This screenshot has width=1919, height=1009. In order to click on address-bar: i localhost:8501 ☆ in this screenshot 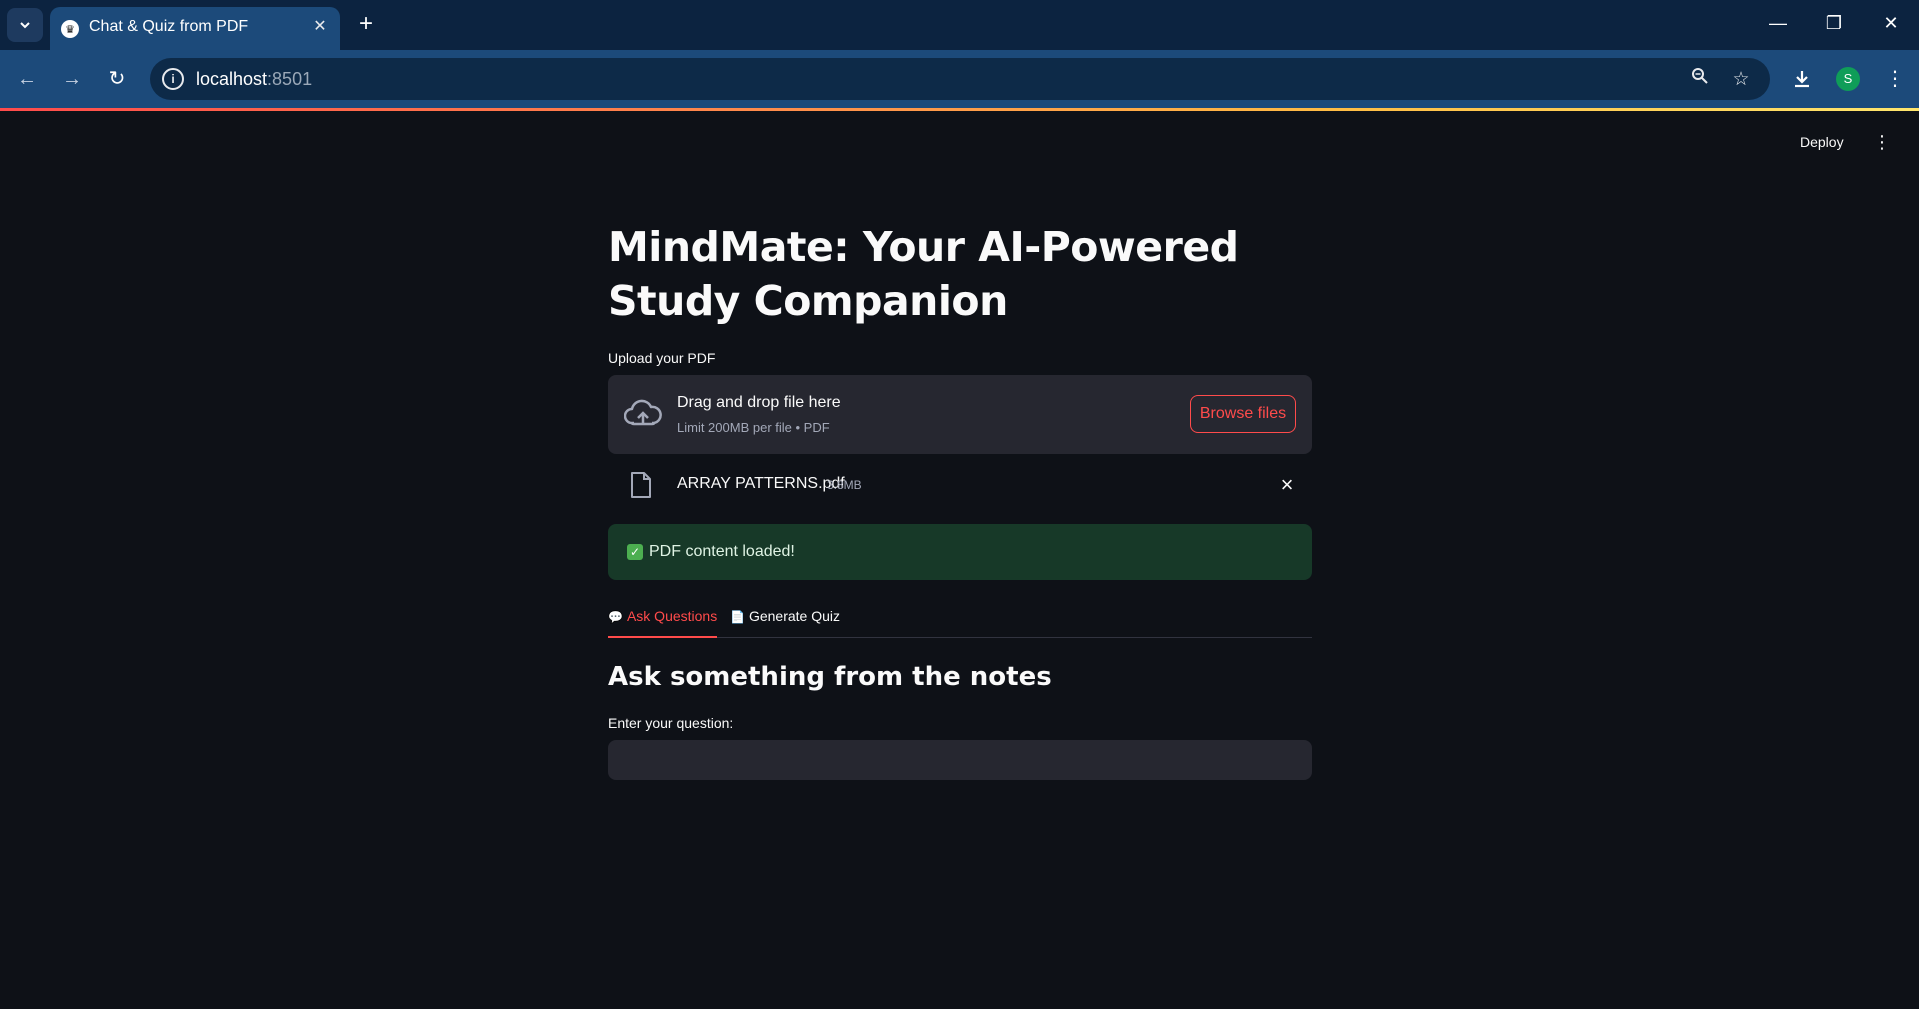, I will do `click(960, 79)`.